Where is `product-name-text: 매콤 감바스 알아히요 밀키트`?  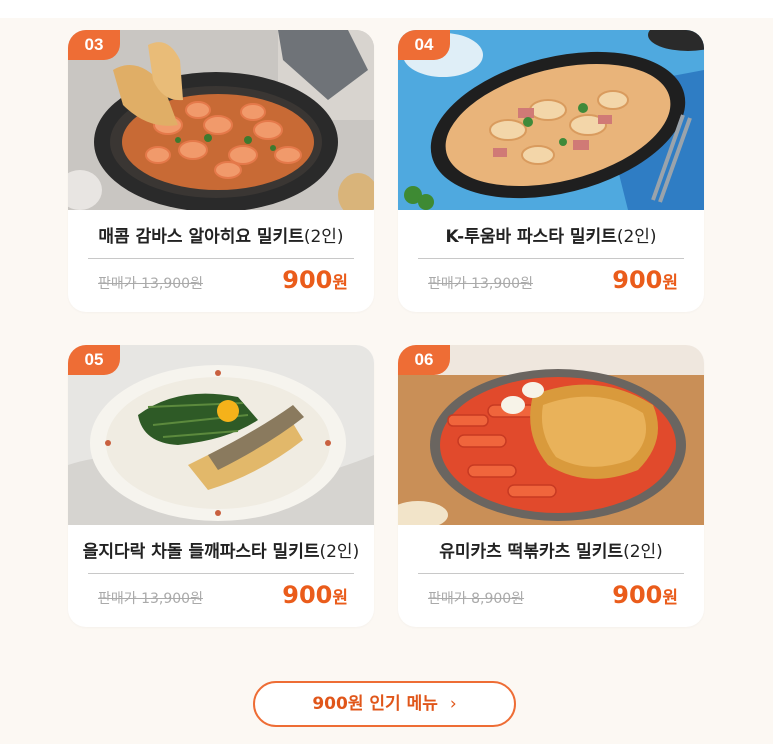
product-name-text: 매콤 감바스 알아히요 밀키트 is located at coordinates (201, 237).